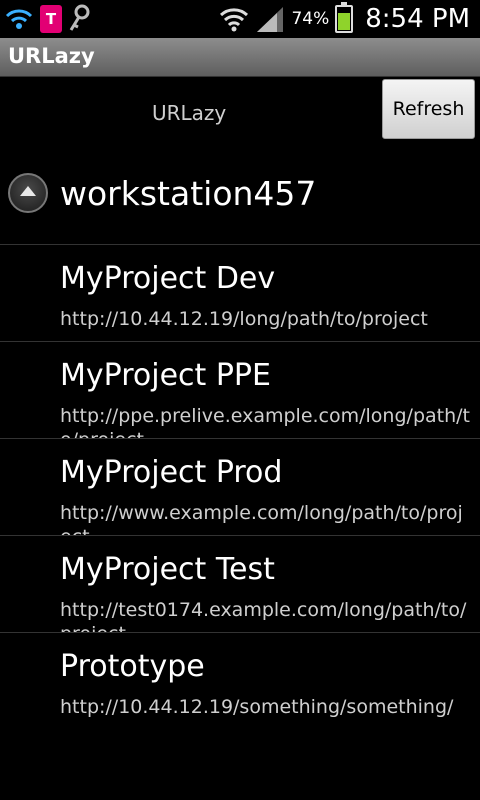 The width and height of the screenshot is (480, 800). What do you see at coordinates (165, 375) in the screenshot?
I see `item-name: MyProject PPE` at bounding box center [165, 375].